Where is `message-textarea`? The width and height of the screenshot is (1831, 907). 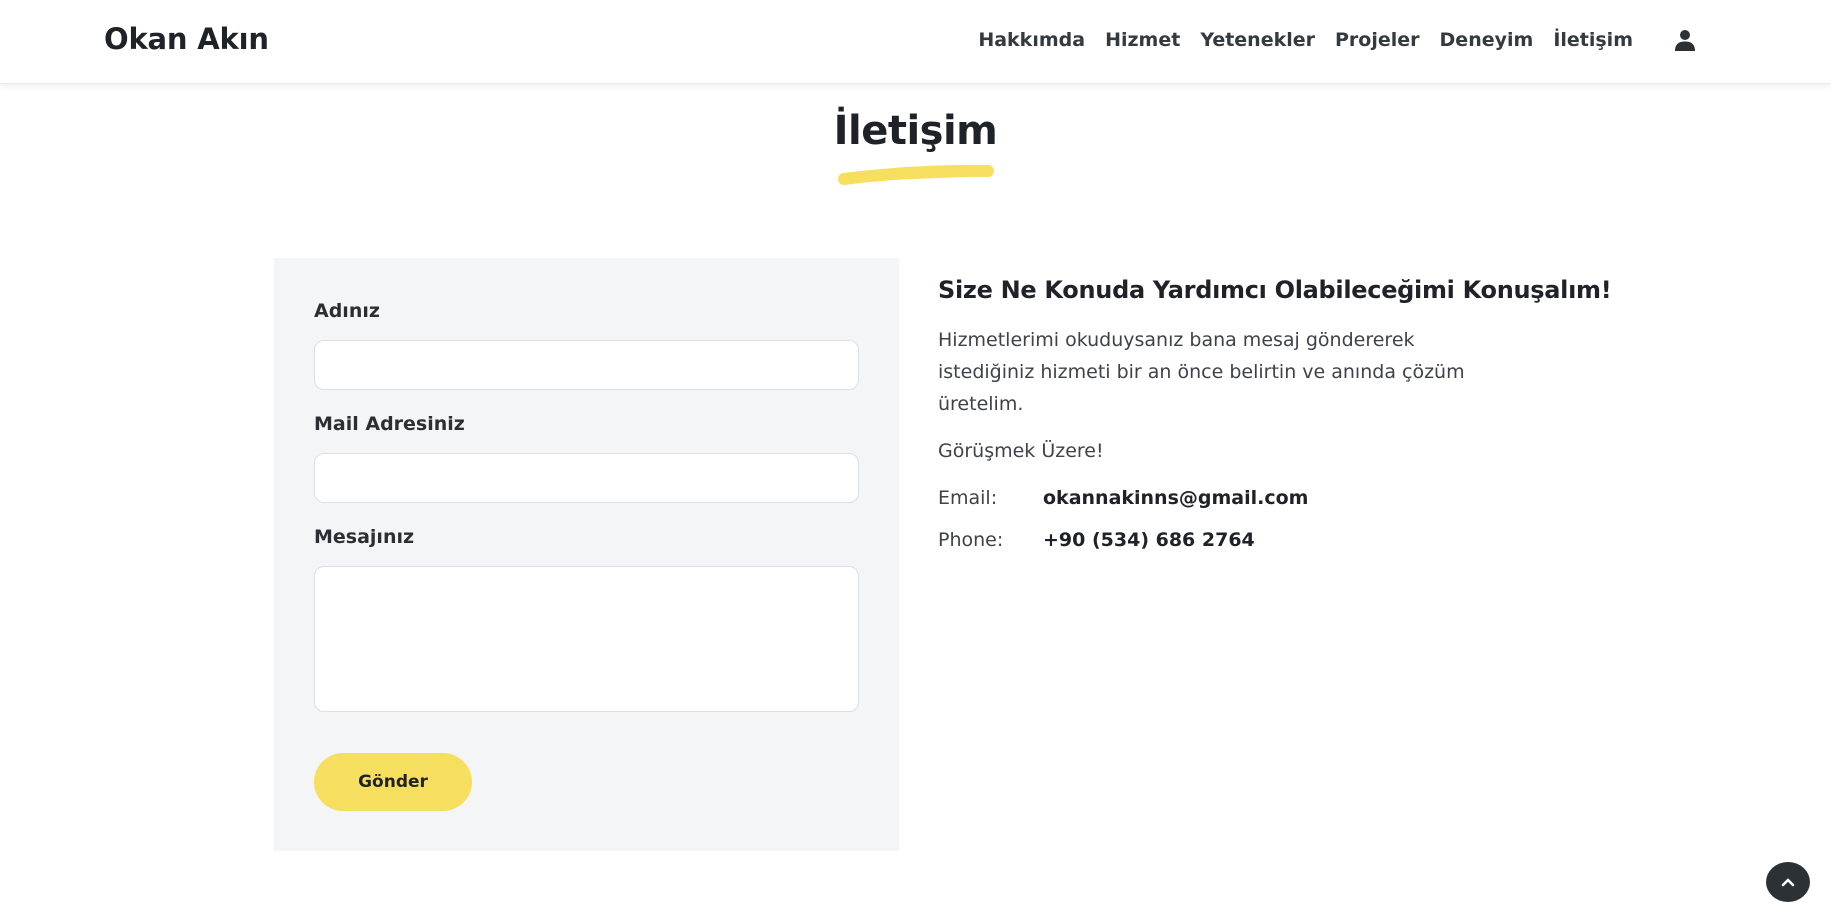 message-textarea is located at coordinates (586, 639).